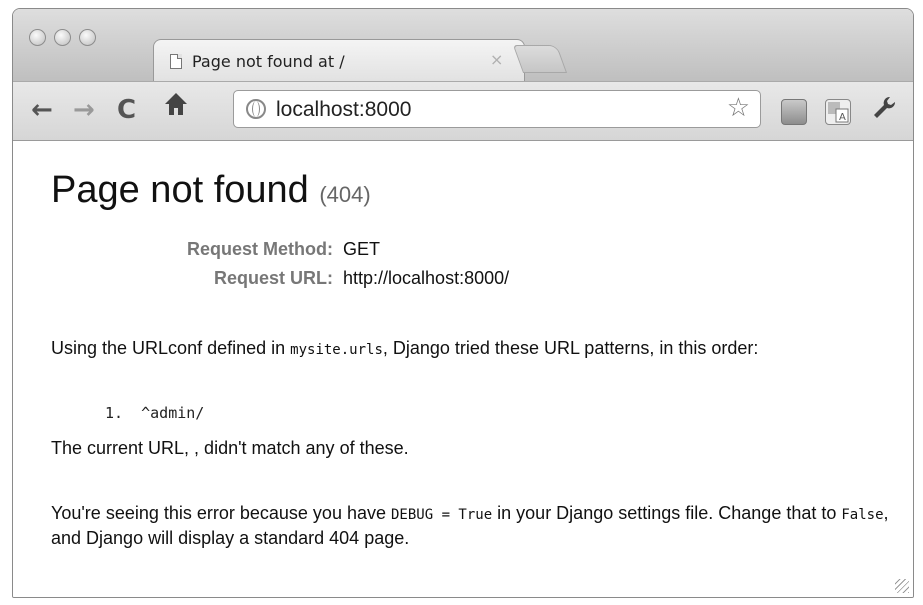  What do you see at coordinates (343, 110) in the screenshot?
I see `address-bar-url: localhost:8000` at bounding box center [343, 110].